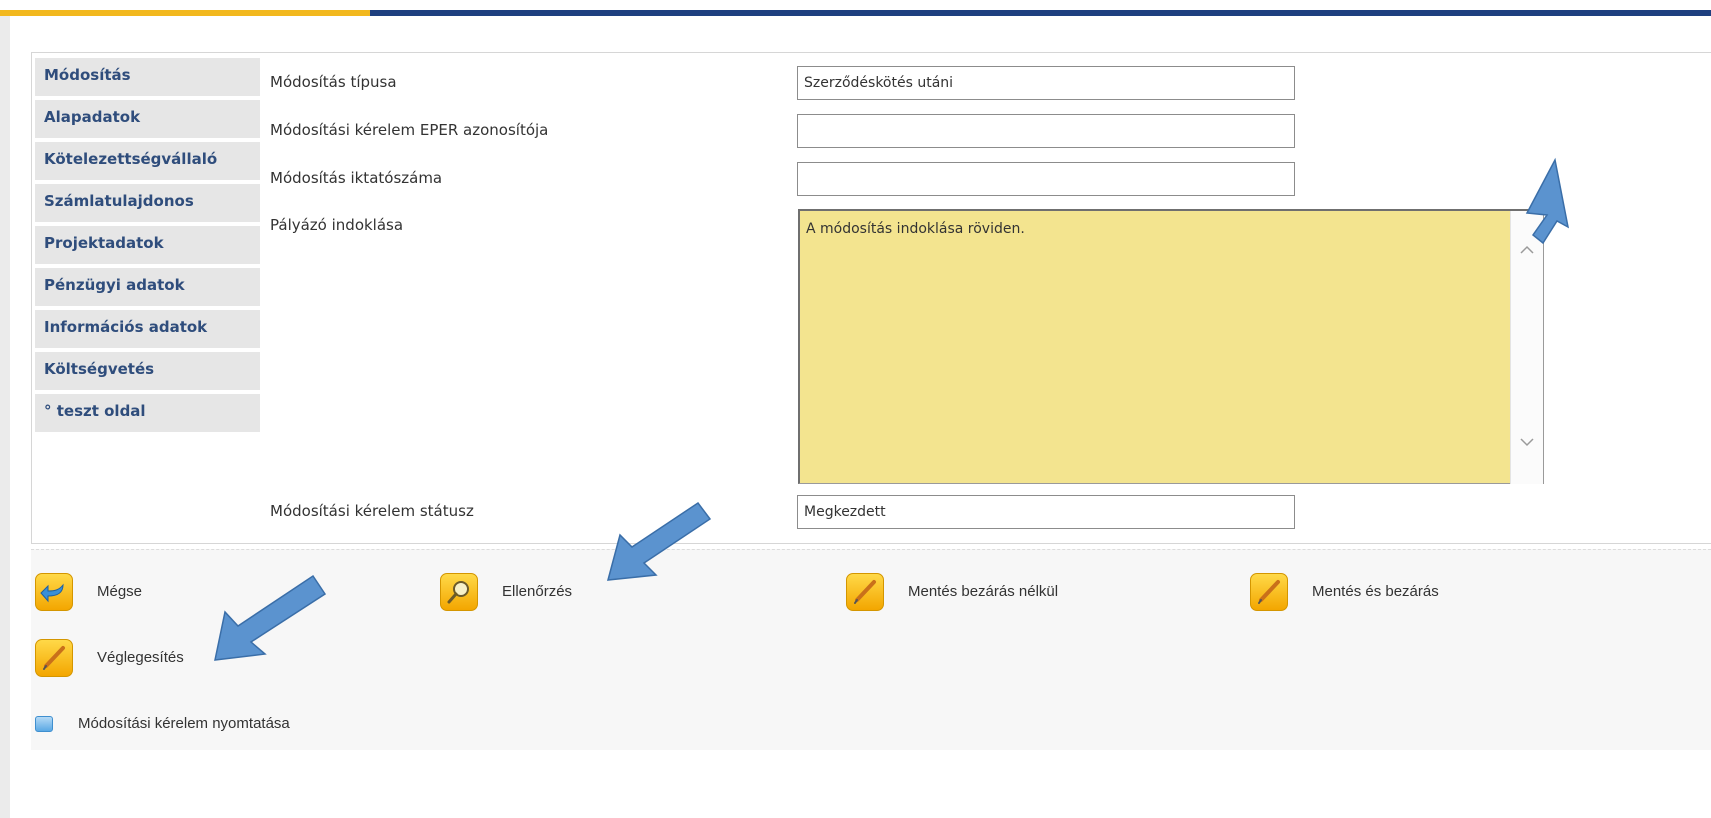  Describe the element at coordinates (147, 413) in the screenshot. I see `sidebar-item-teszt-oldal: ° teszt oldal` at that location.